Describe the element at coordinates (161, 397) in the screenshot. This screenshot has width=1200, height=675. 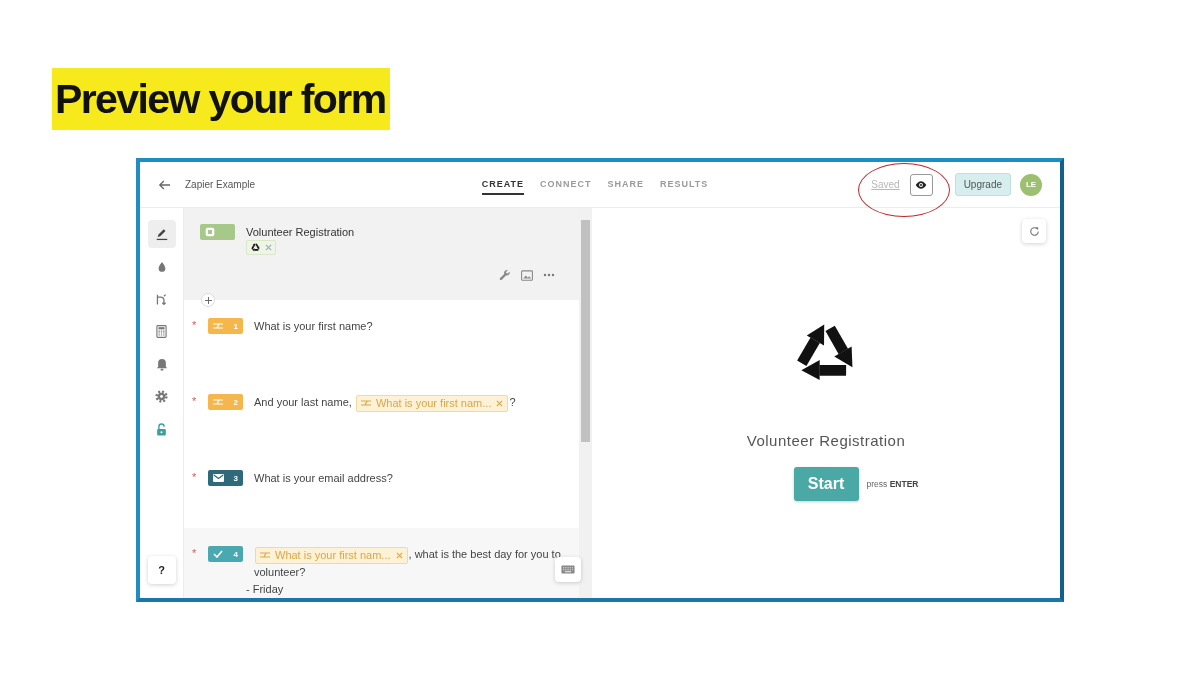
I see `gear-icon` at that location.